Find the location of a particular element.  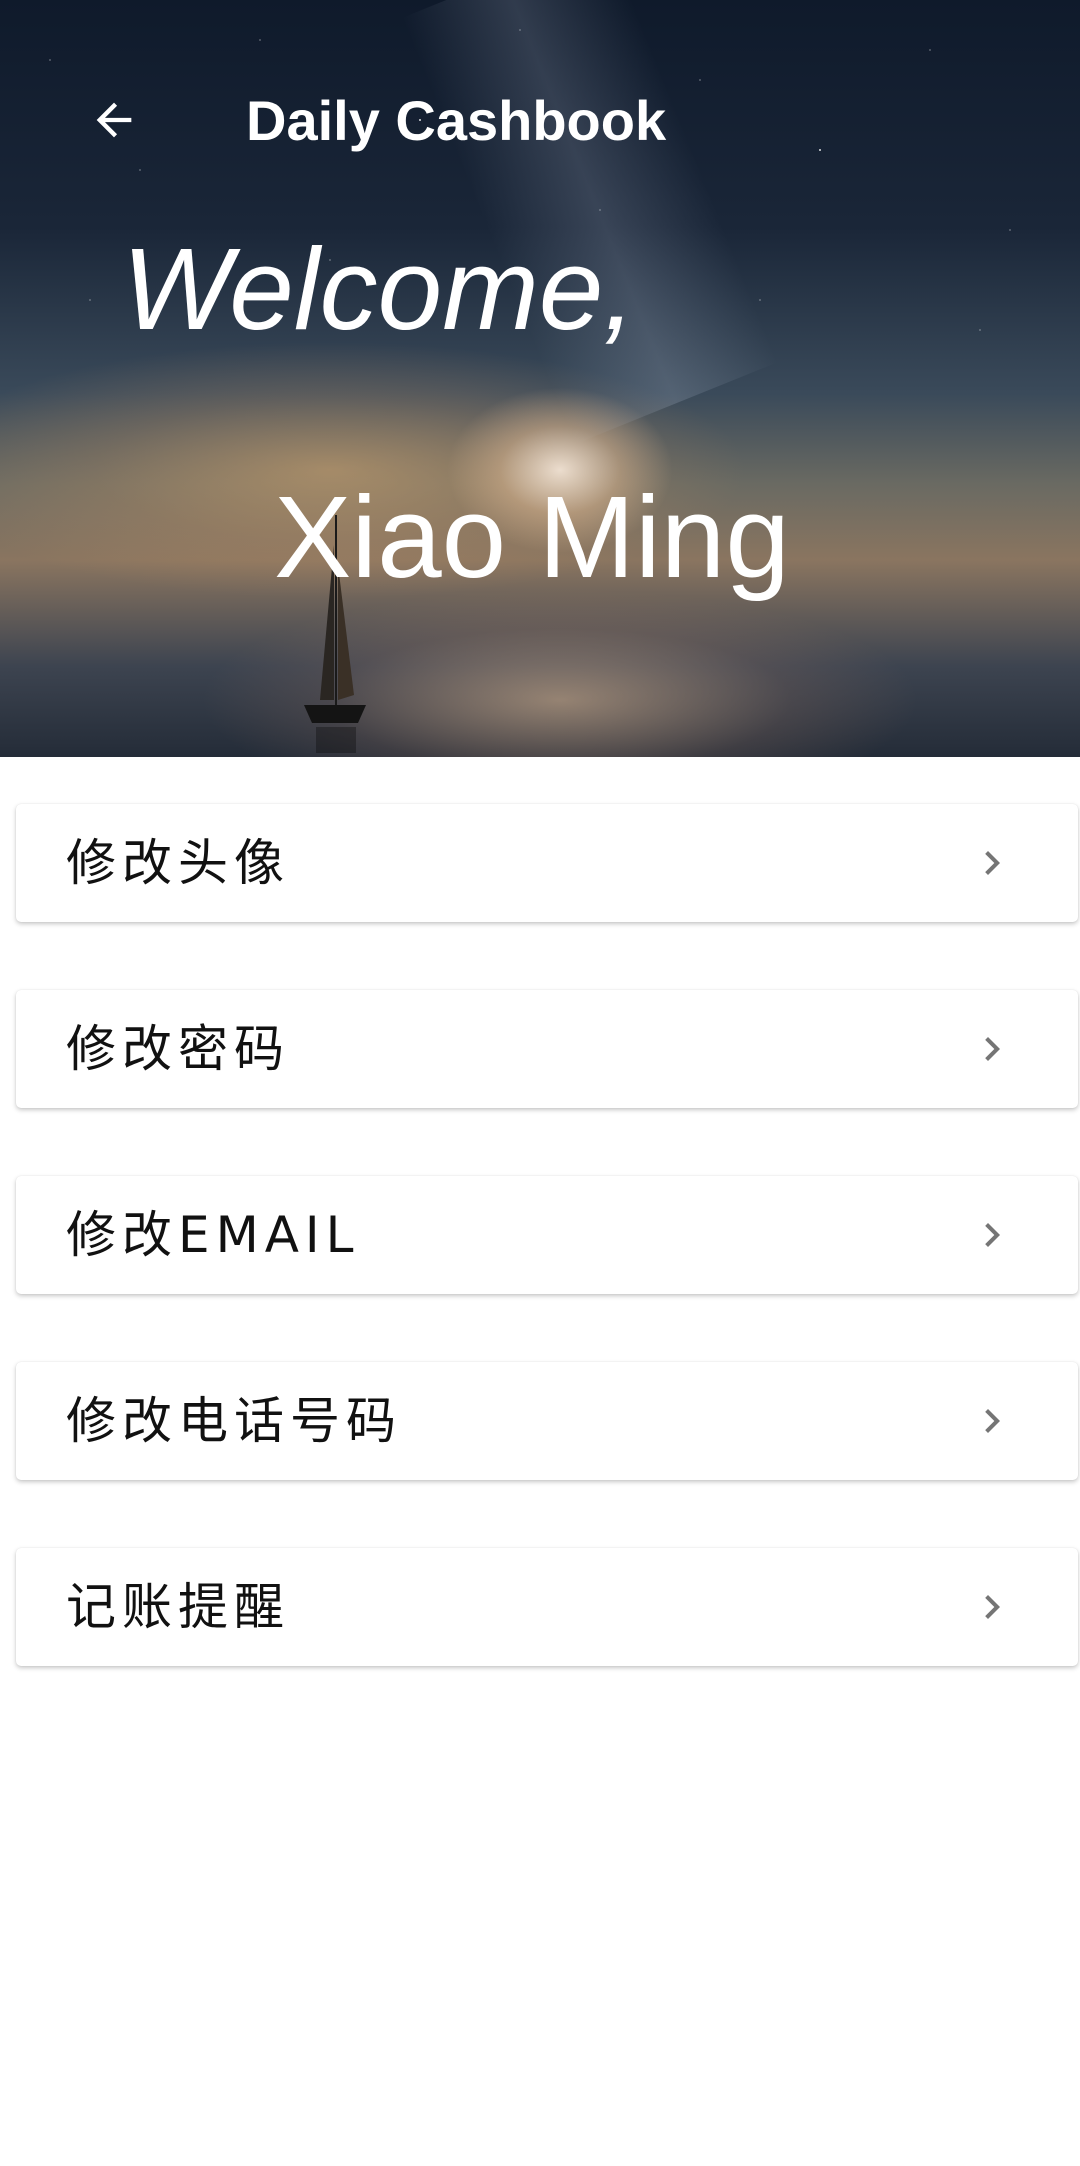

back-button is located at coordinates (114, 120).